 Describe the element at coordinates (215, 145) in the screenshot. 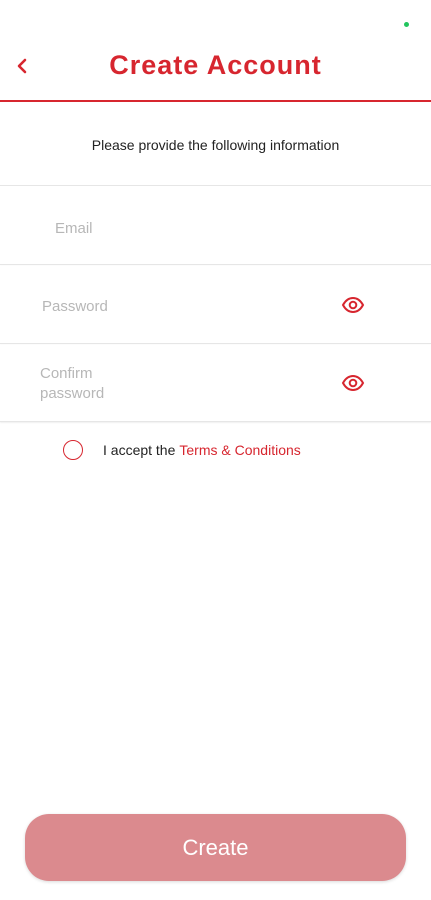

I see `form-instructions: Please provide the following information` at that location.